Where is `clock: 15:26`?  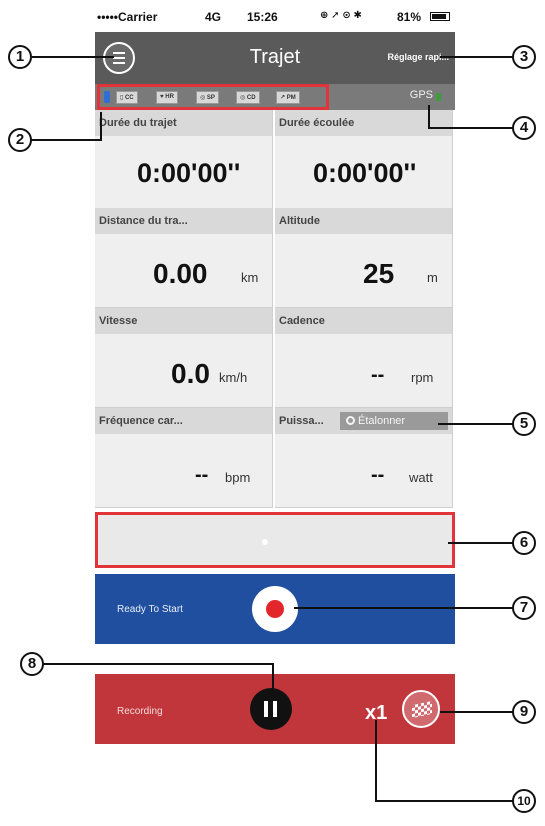
clock: 15:26 is located at coordinates (262, 17).